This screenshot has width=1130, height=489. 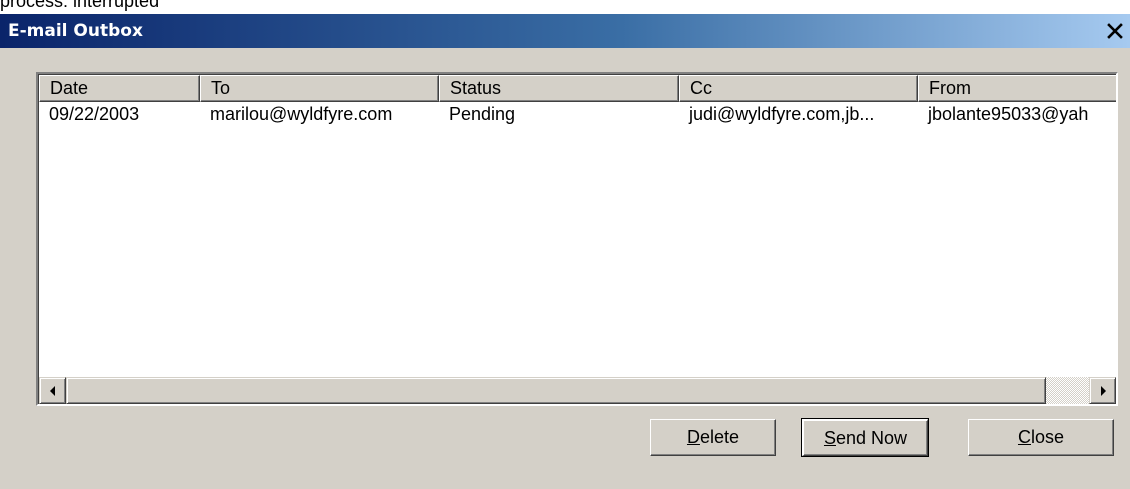 I want to click on delete-button: Delete, so click(x=713, y=437).